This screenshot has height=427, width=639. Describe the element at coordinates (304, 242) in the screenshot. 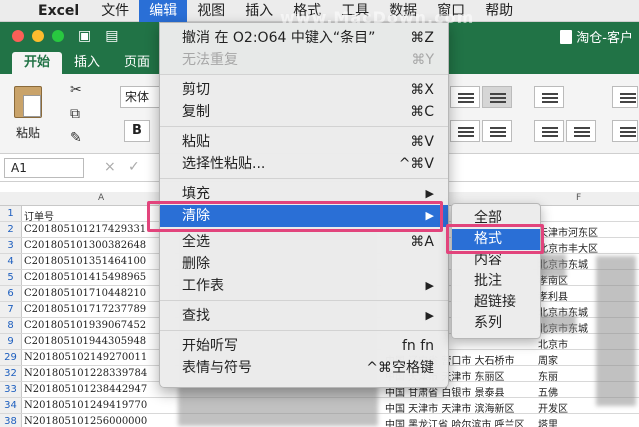

I see `menu-item-select-all: 全选 ⌘A` at that location.